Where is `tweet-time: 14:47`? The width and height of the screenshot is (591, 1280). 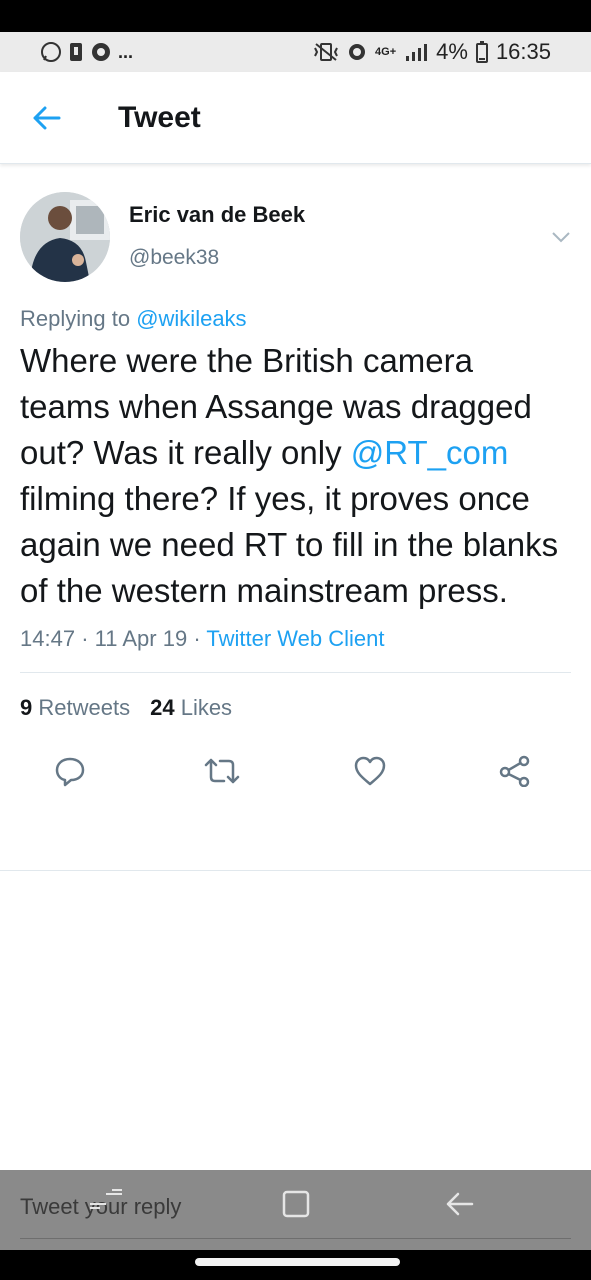 tweet-time: 14:47 is located at coordinates (48, 638).